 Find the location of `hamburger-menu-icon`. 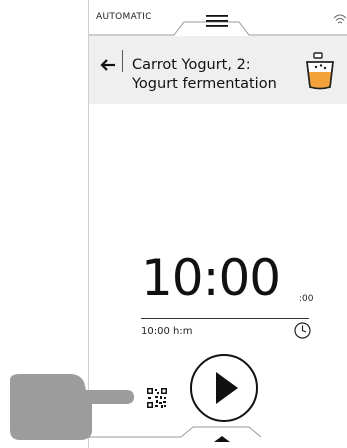

hamburger-menu-icon is located at coordinates (217, 19).